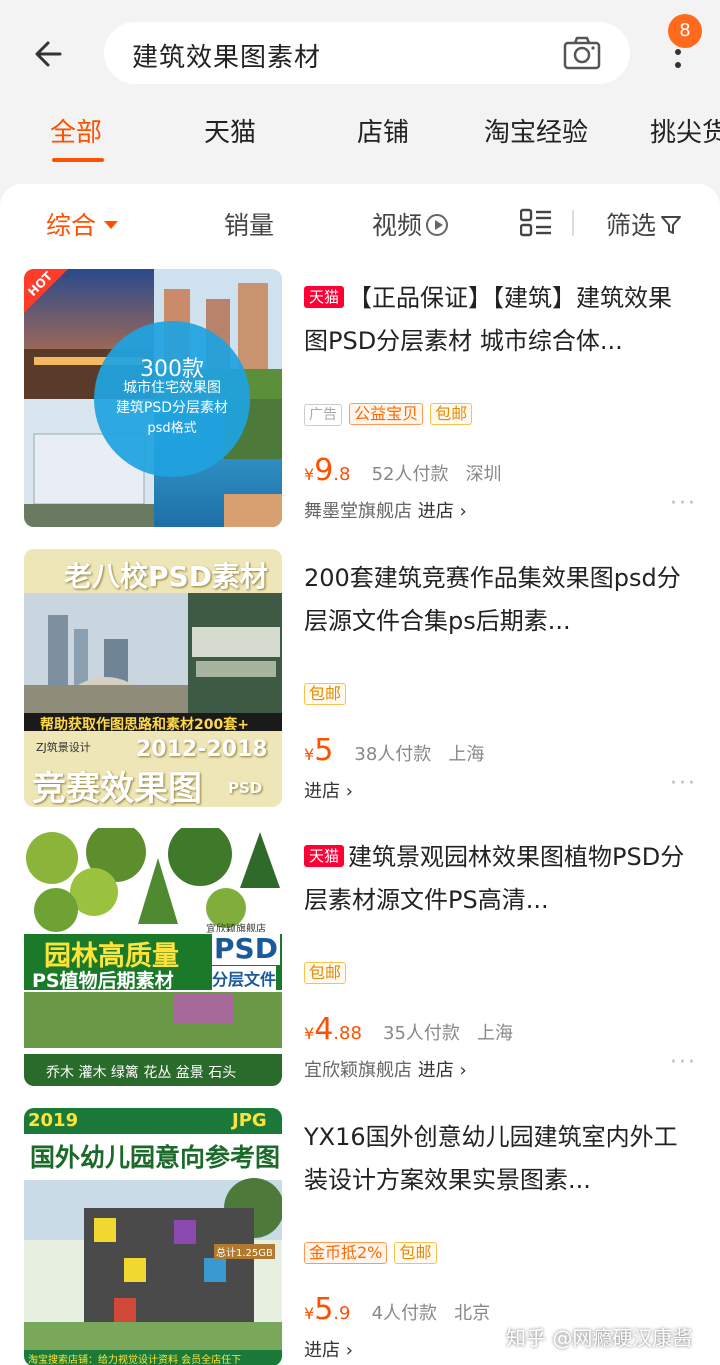 Image resolution: width=720 pixels, height=1365 pixels. Describe the element at coordinates (385, 1069) in the screenshot. I see `shop-link: 宜欣颖旗舰店 进店 ›` at that location.